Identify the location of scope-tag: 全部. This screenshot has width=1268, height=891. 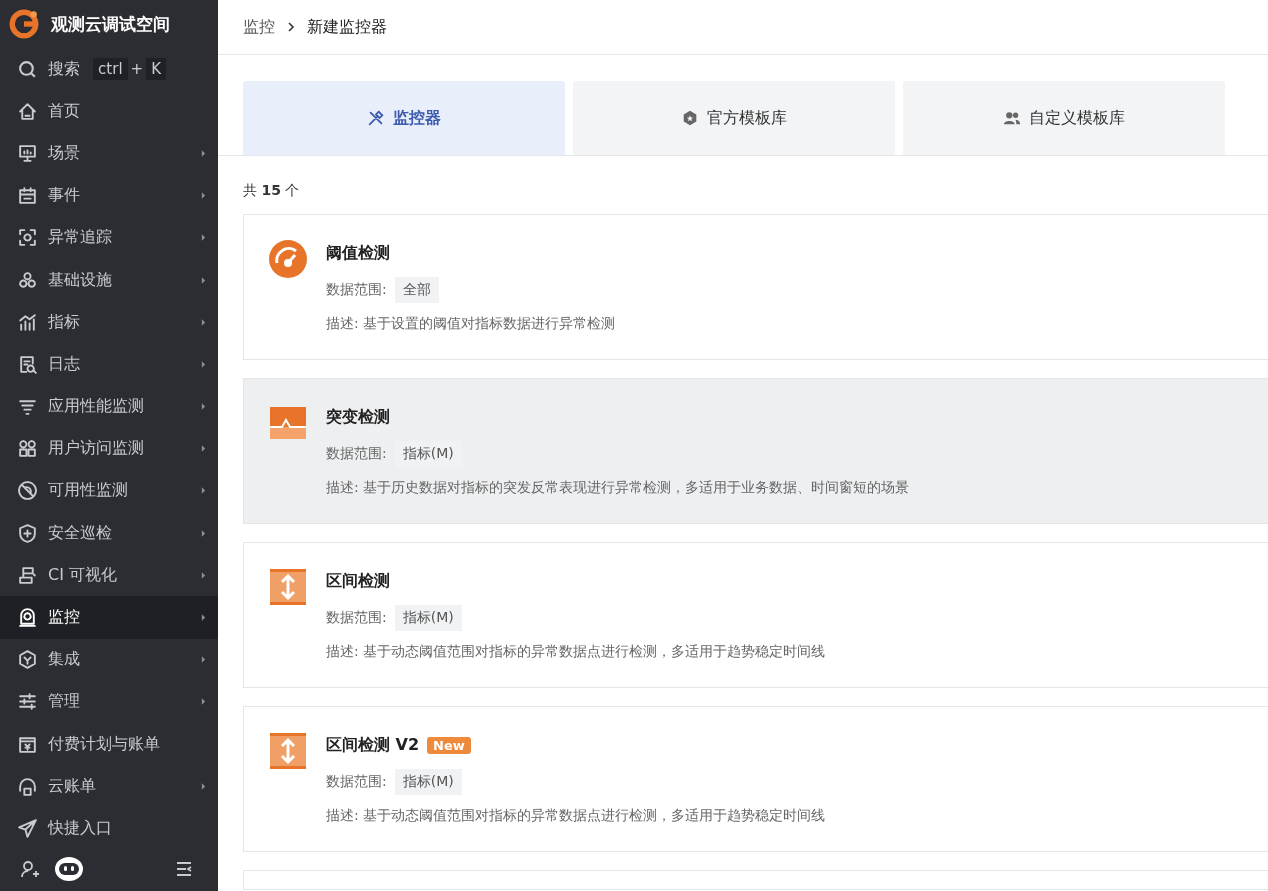
(416, 290).